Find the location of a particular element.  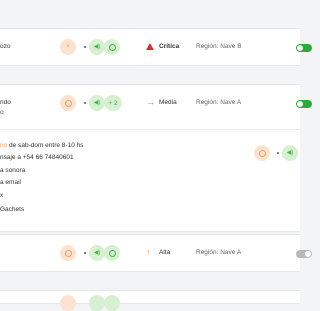

more-channels-count: + 2 is located at coordinates (113, 103).